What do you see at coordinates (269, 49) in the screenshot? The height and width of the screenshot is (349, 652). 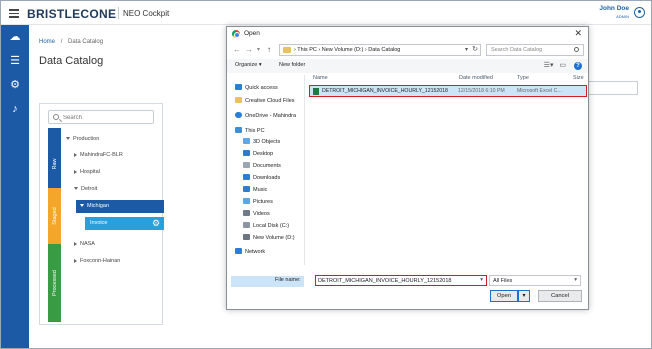 I see `up-arrow-icon: ↑` at bounding box center [269, 49].